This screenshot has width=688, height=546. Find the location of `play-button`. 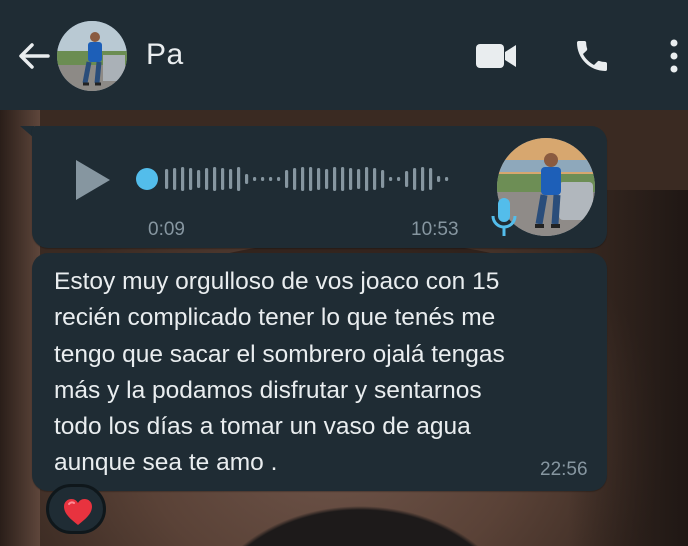

play-button is located at coordinates (93, 180).